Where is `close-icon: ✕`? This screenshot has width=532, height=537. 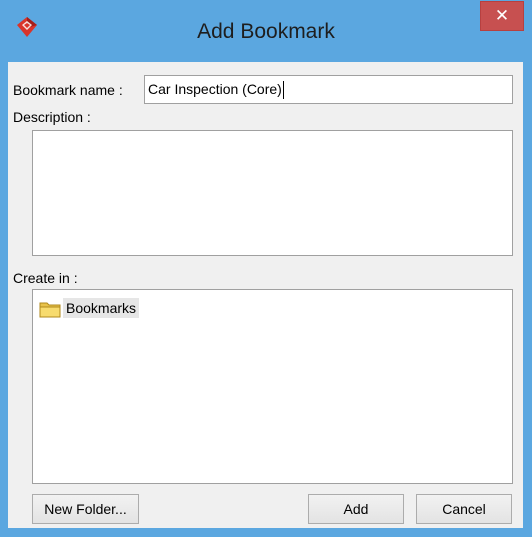
close-icon: ✕ is located at coordinates (502, 15).